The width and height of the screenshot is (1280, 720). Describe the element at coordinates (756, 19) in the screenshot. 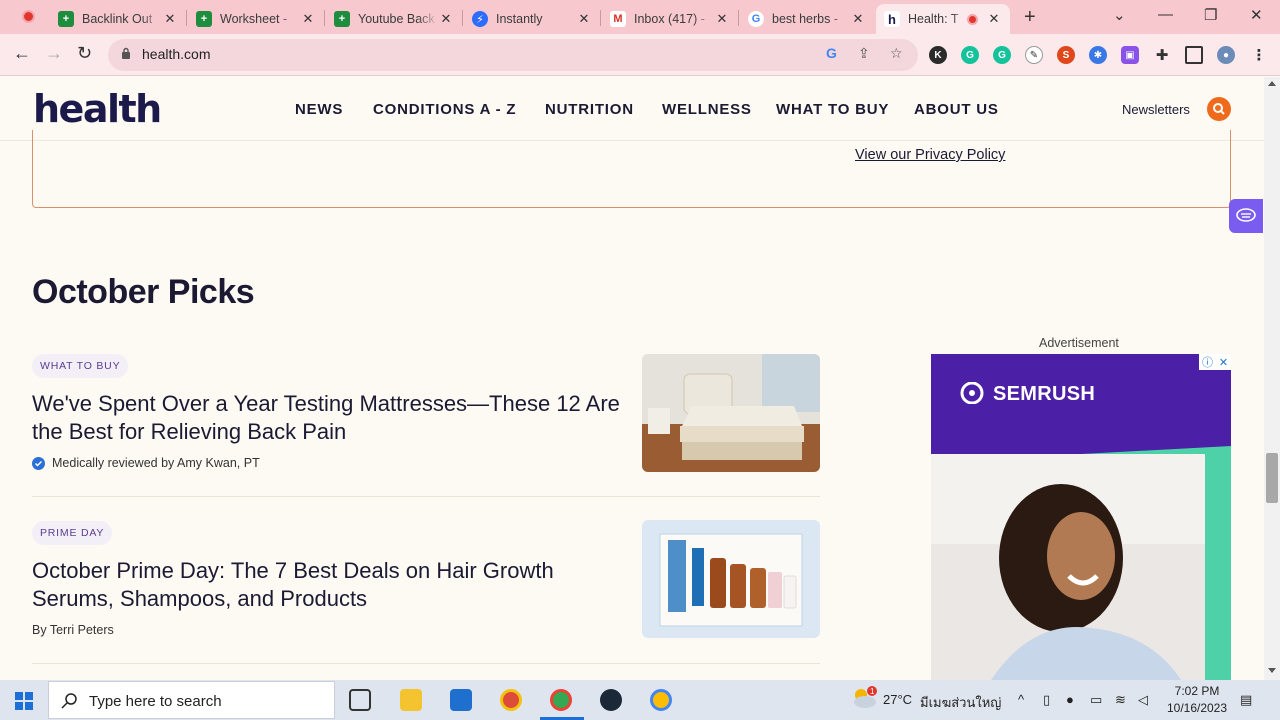

I see `google-icon: G` at that location.